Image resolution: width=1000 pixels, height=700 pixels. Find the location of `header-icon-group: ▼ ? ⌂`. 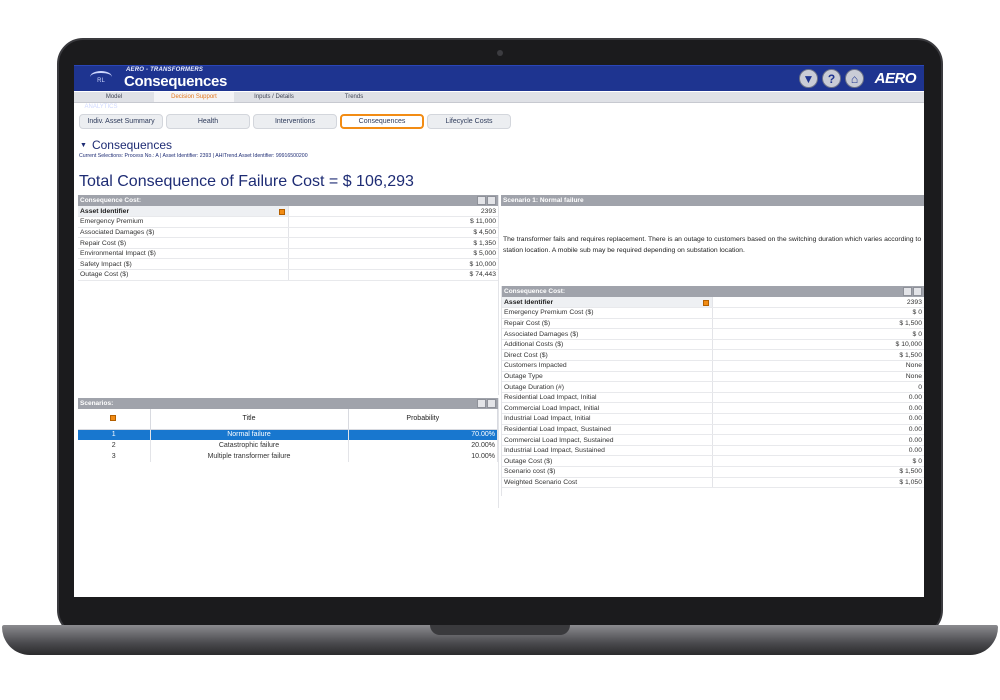

header-icon-group: ▼ ? ⌂ is located at coordinates (831, 78).